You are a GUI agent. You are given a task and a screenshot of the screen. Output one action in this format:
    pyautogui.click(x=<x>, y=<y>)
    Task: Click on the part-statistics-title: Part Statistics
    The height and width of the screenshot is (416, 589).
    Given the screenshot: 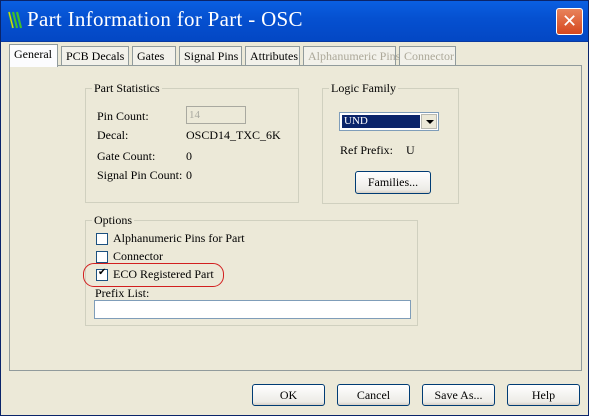 What is the action you would take?
    pyautogui.click(x=127, y=88)
    